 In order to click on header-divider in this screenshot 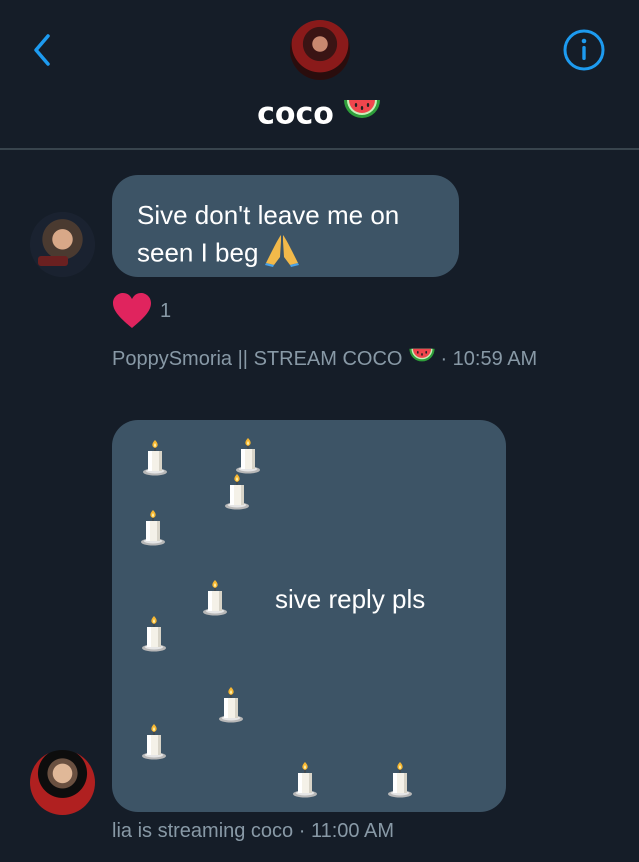, I will do `click(319, 149)`.